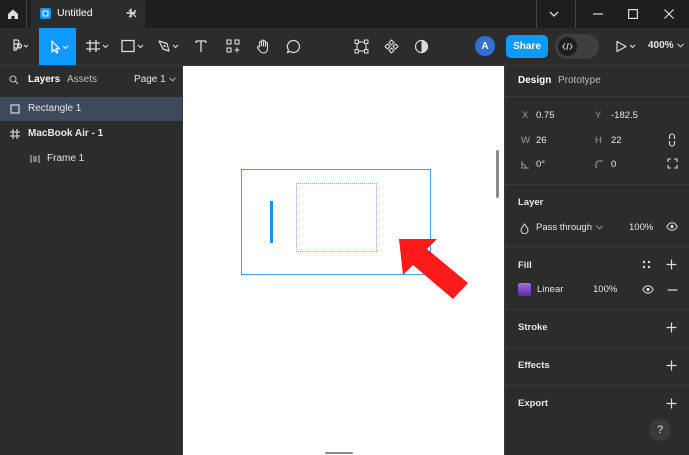 This screenshot has height=455, width=689. Describe the element at coordinates (624, 115) in the screenshot. I see `y-input: -182.5` at that location.